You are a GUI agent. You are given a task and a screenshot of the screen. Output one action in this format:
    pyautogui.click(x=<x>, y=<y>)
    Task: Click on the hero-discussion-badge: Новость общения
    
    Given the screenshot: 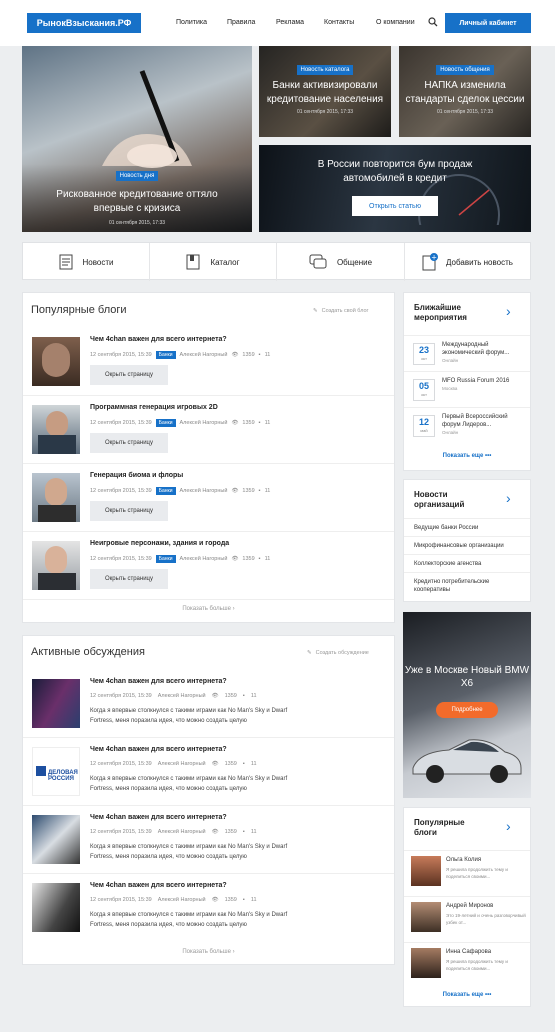 What is the action you would take?
    pyautogui.click(x=465, y=70)
    